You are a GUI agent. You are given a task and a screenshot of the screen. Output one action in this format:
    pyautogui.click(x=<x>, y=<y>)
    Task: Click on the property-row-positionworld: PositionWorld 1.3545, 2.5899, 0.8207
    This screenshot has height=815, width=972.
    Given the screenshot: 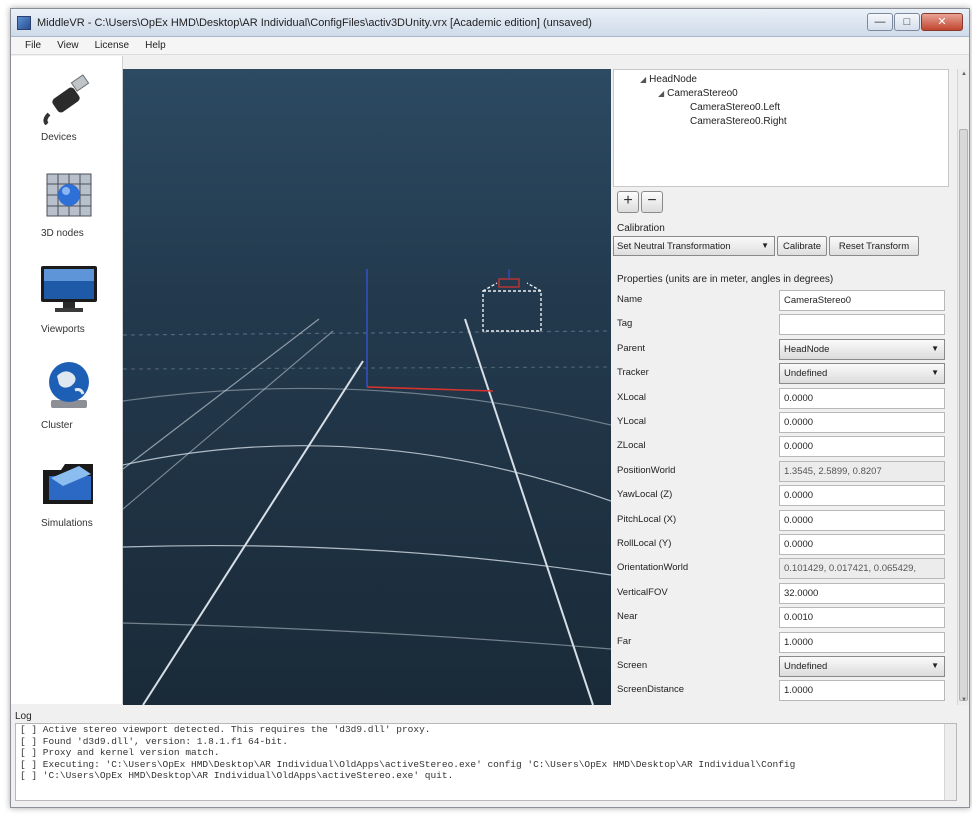 What is the action you would take?
    pyautogui.click(x=781, y=471)
    